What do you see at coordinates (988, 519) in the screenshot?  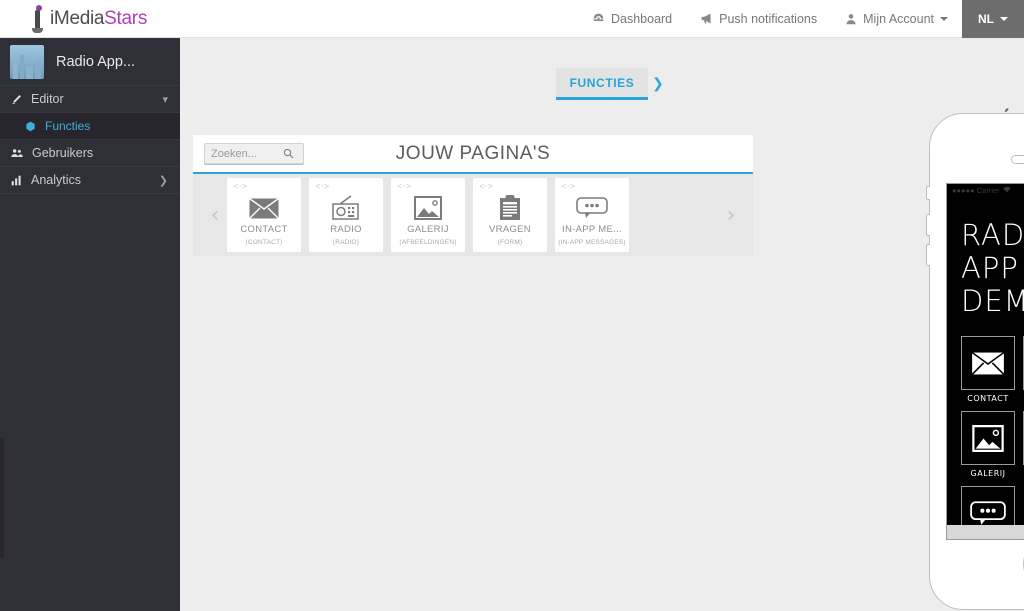 I see `preview-tile-in-app: IN-APP` at bounding box center [988, 519].